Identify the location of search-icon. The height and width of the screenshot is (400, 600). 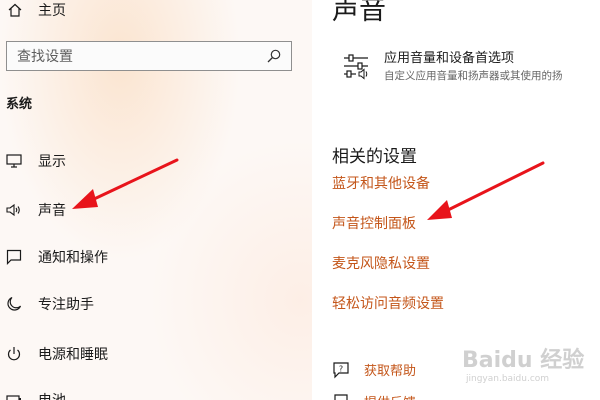
(274, 56).